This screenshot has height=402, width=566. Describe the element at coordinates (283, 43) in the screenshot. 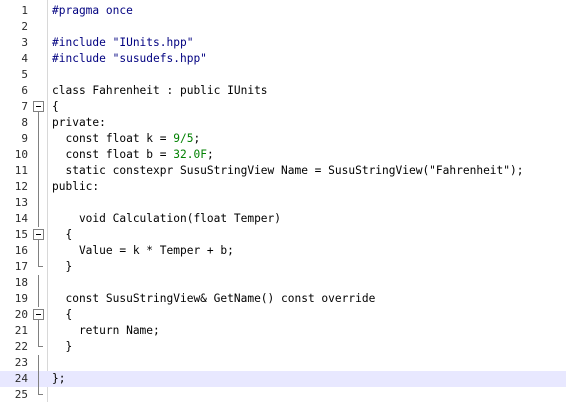

I see `code-line: 3 #include "IUnits.hpp"` at that location.